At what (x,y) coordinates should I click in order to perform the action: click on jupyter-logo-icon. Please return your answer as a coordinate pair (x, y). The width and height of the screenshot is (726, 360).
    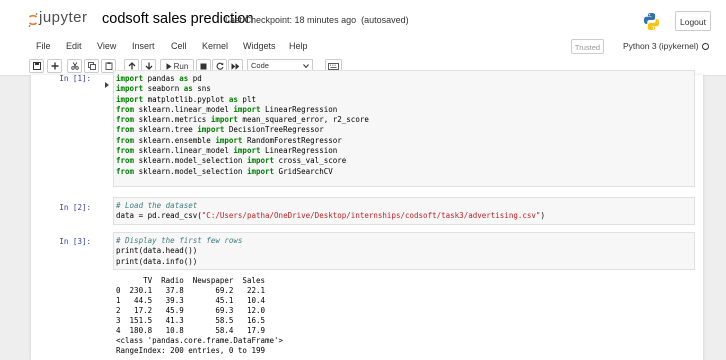
    Looking at the image, I should click on (33, 20).